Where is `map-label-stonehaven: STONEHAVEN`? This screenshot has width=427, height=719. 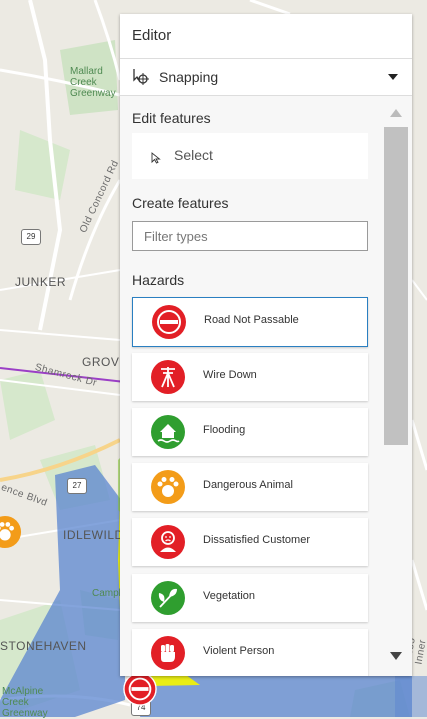
map-label-stonehaven: STONEHAVEN is located at coordinates (43, 646).